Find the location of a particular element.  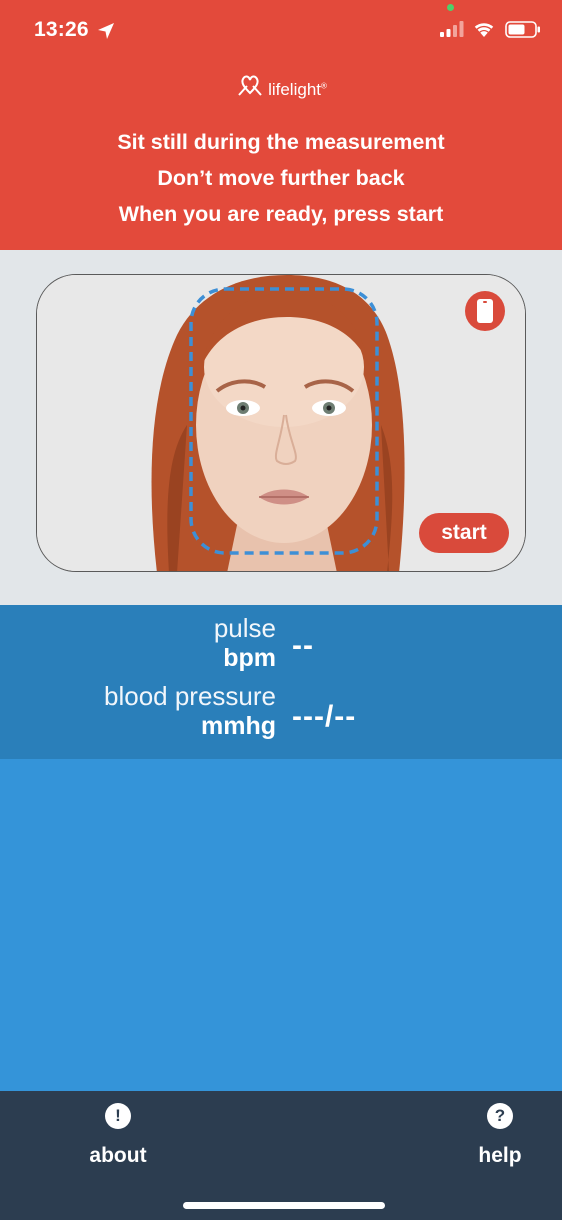

exclamation-icon: ! is located at coordinates (118, 1116).